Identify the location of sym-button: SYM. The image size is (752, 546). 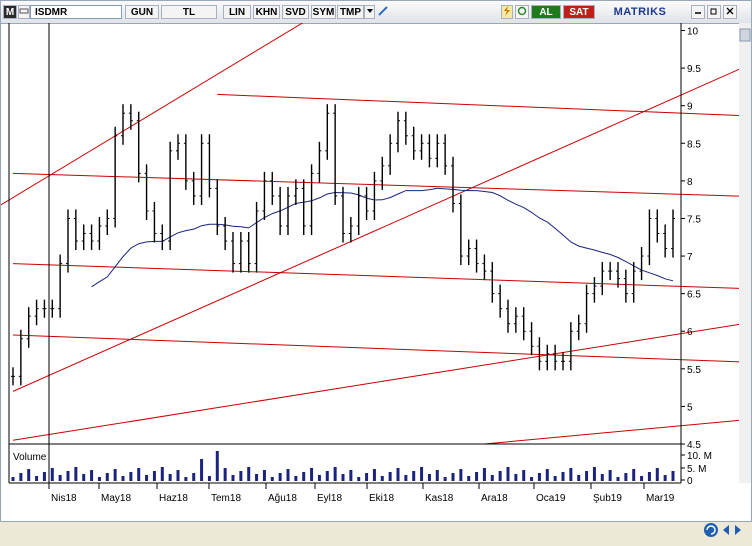
(323, 12).